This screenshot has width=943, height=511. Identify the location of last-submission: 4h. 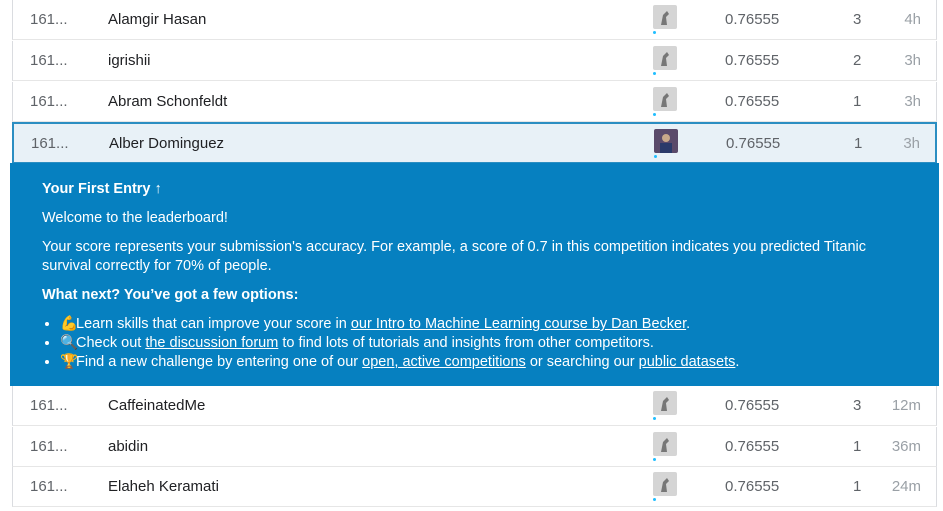
(912, 19).